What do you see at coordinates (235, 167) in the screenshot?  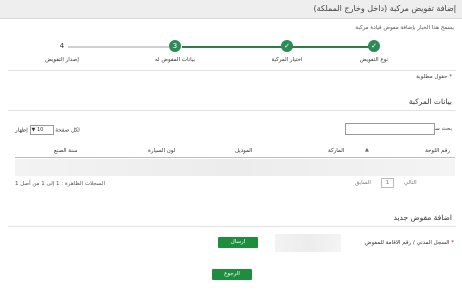 I see `table-row` at bounding box center [235, 167].